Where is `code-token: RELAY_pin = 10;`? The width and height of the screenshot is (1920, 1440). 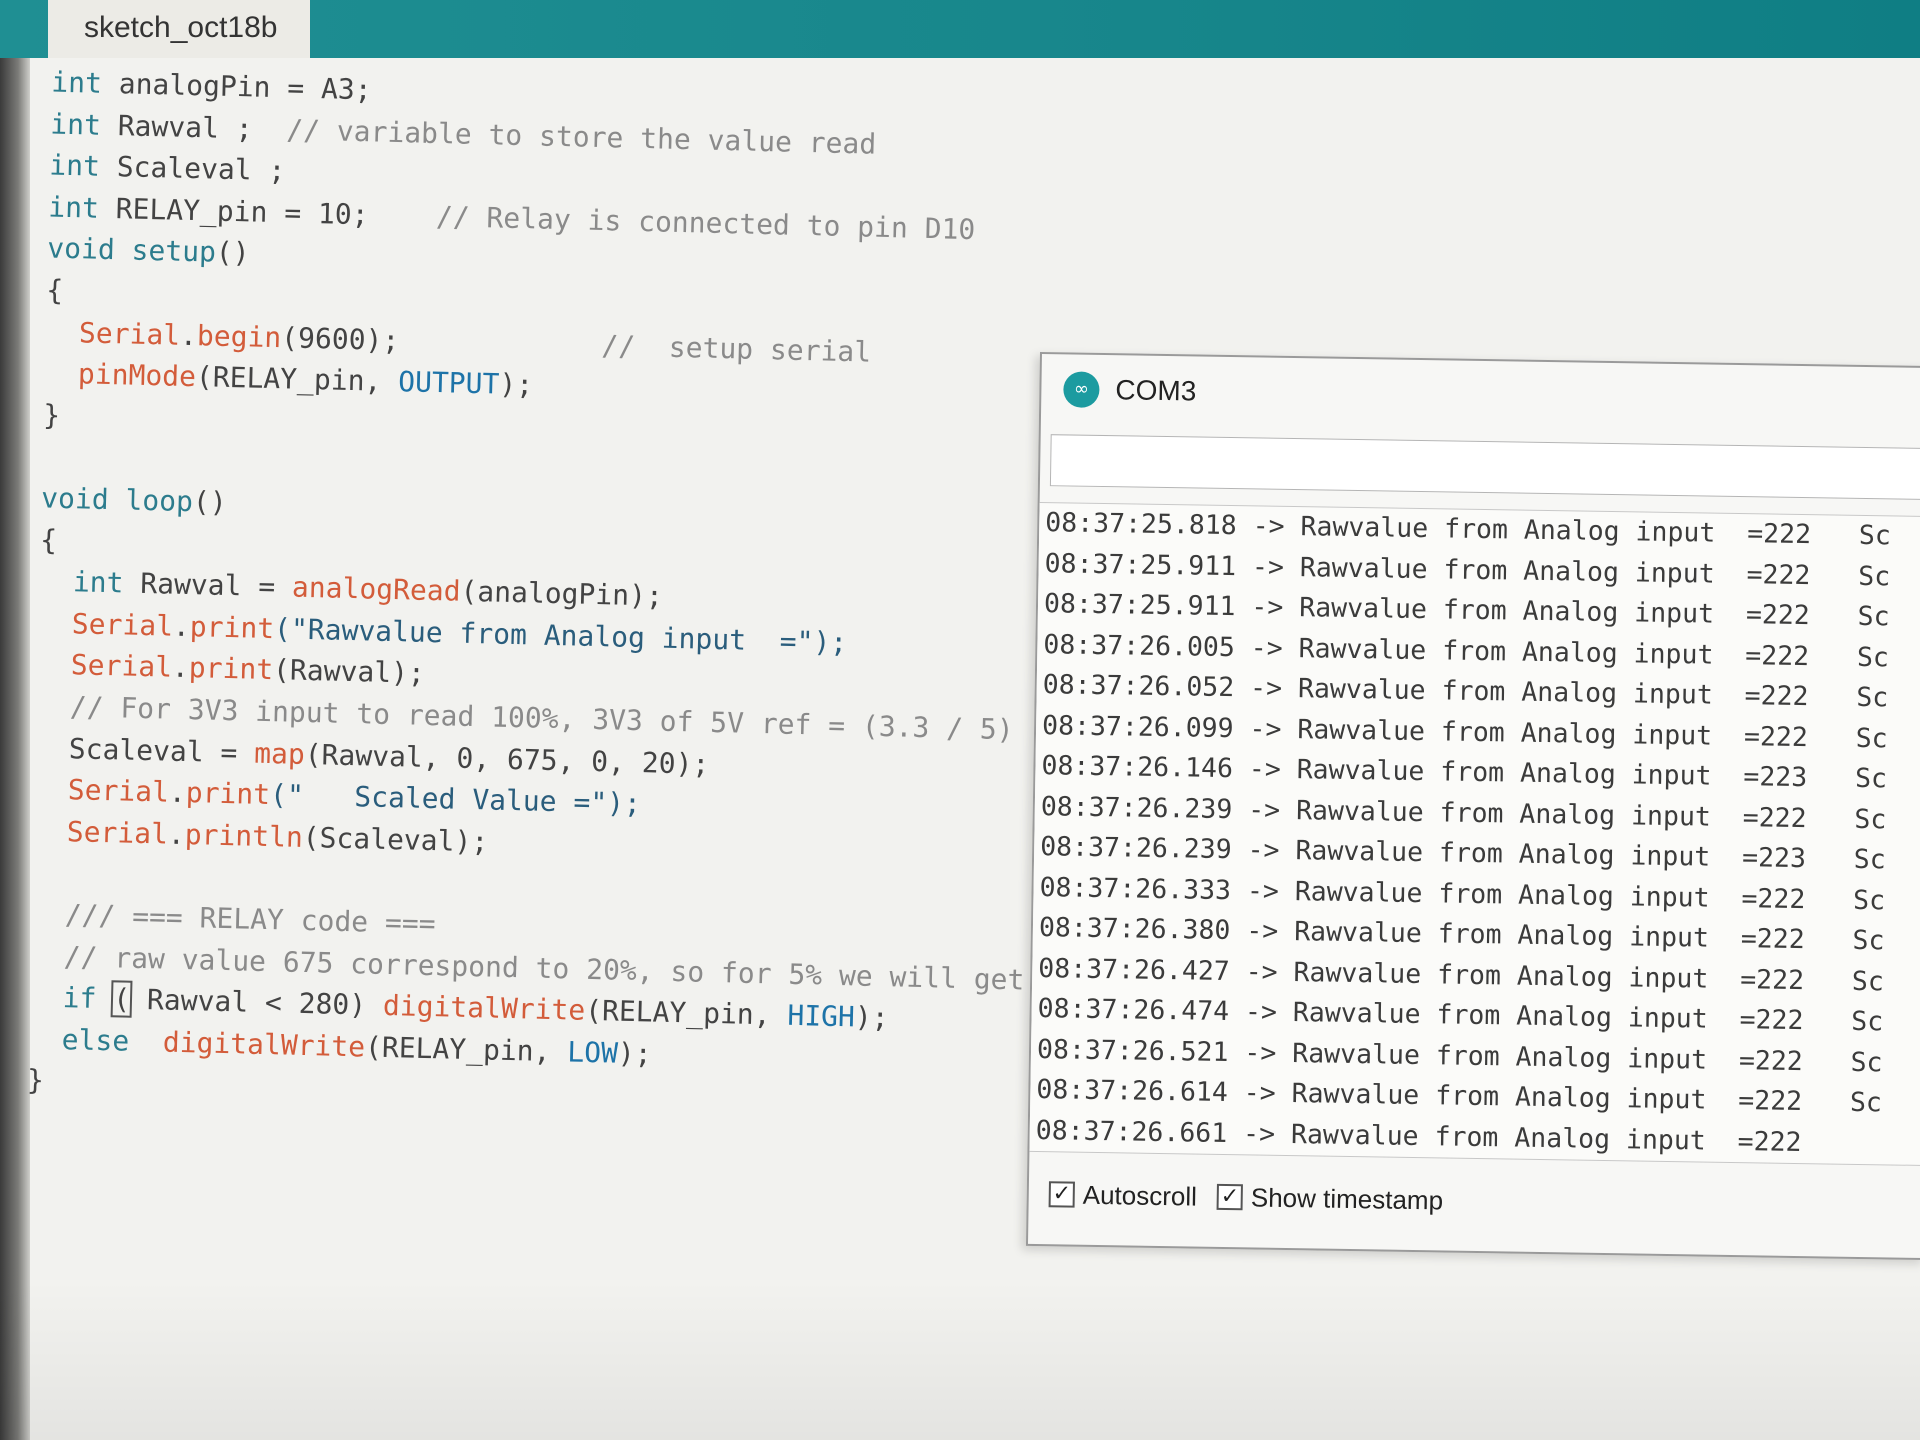 code-token: RELAY_pin = 10; is located at coordinates (267, 212).